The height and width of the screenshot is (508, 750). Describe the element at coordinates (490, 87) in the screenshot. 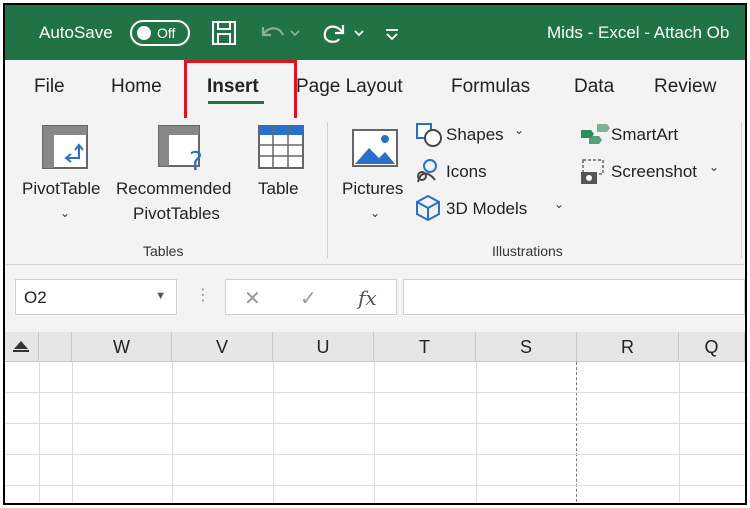

I see `tab-formulas: Formulas` at that location.